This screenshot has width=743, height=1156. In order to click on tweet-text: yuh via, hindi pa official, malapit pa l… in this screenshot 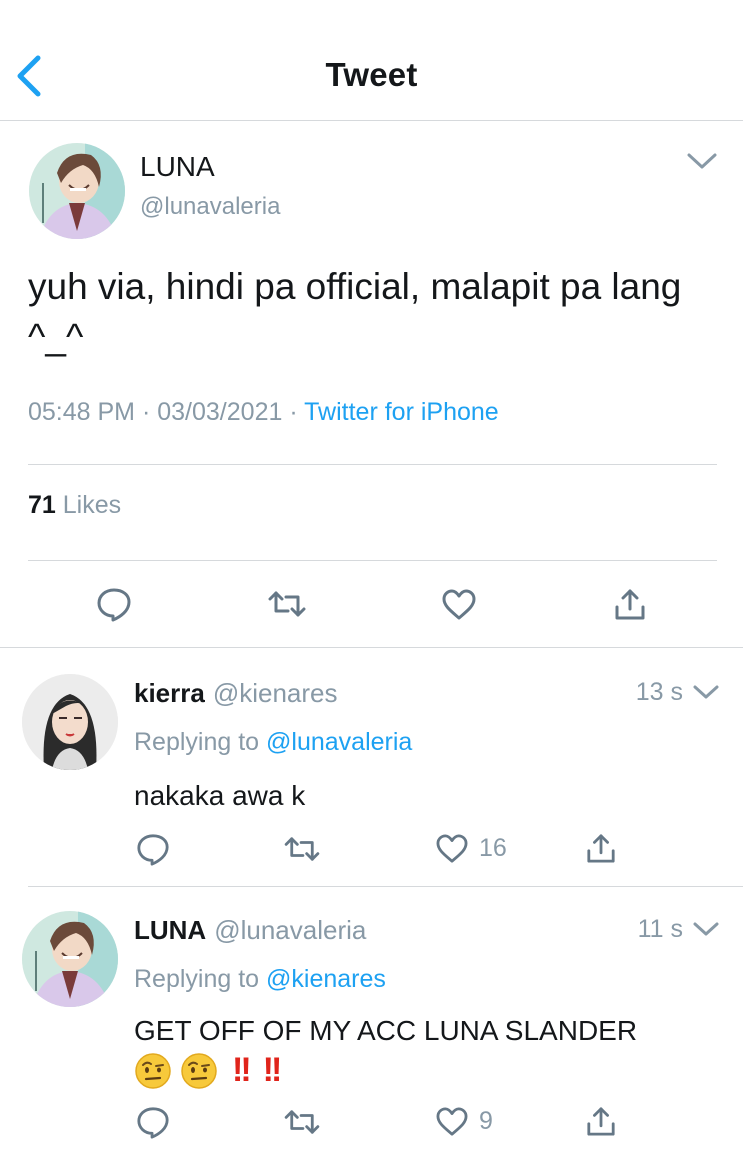, I will do `click(355, 311)`.